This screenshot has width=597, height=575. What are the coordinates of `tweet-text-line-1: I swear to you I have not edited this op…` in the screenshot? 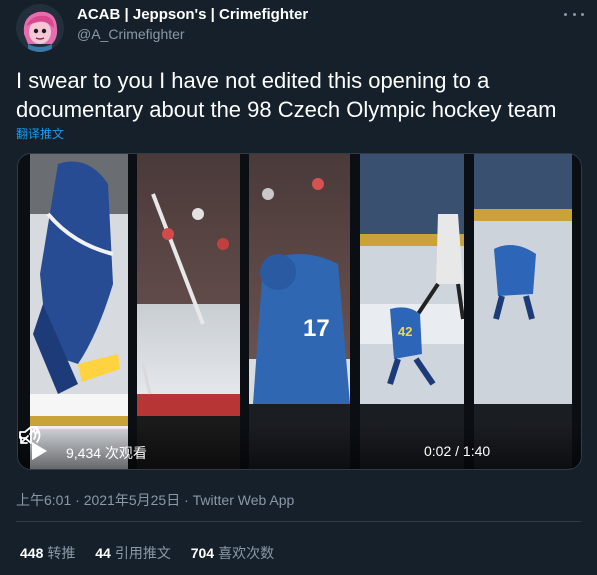 It's located at (253, 80).